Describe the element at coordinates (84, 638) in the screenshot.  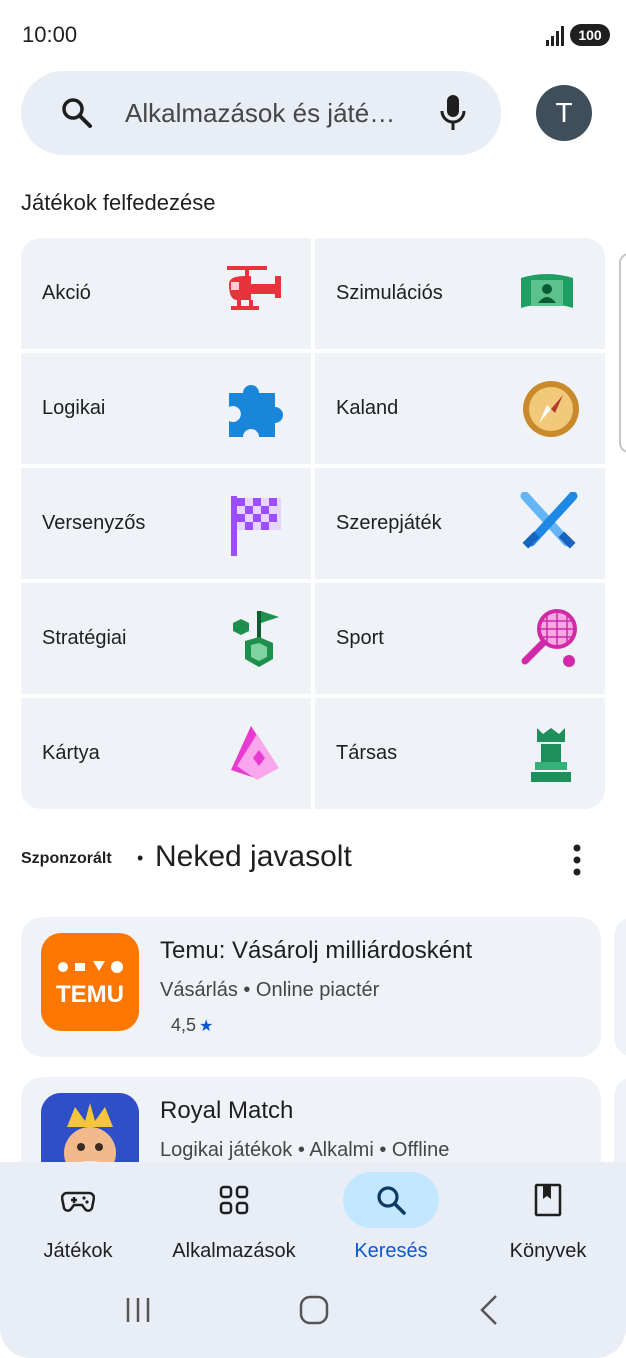
I see `category-label: Stratégiai` at that location.